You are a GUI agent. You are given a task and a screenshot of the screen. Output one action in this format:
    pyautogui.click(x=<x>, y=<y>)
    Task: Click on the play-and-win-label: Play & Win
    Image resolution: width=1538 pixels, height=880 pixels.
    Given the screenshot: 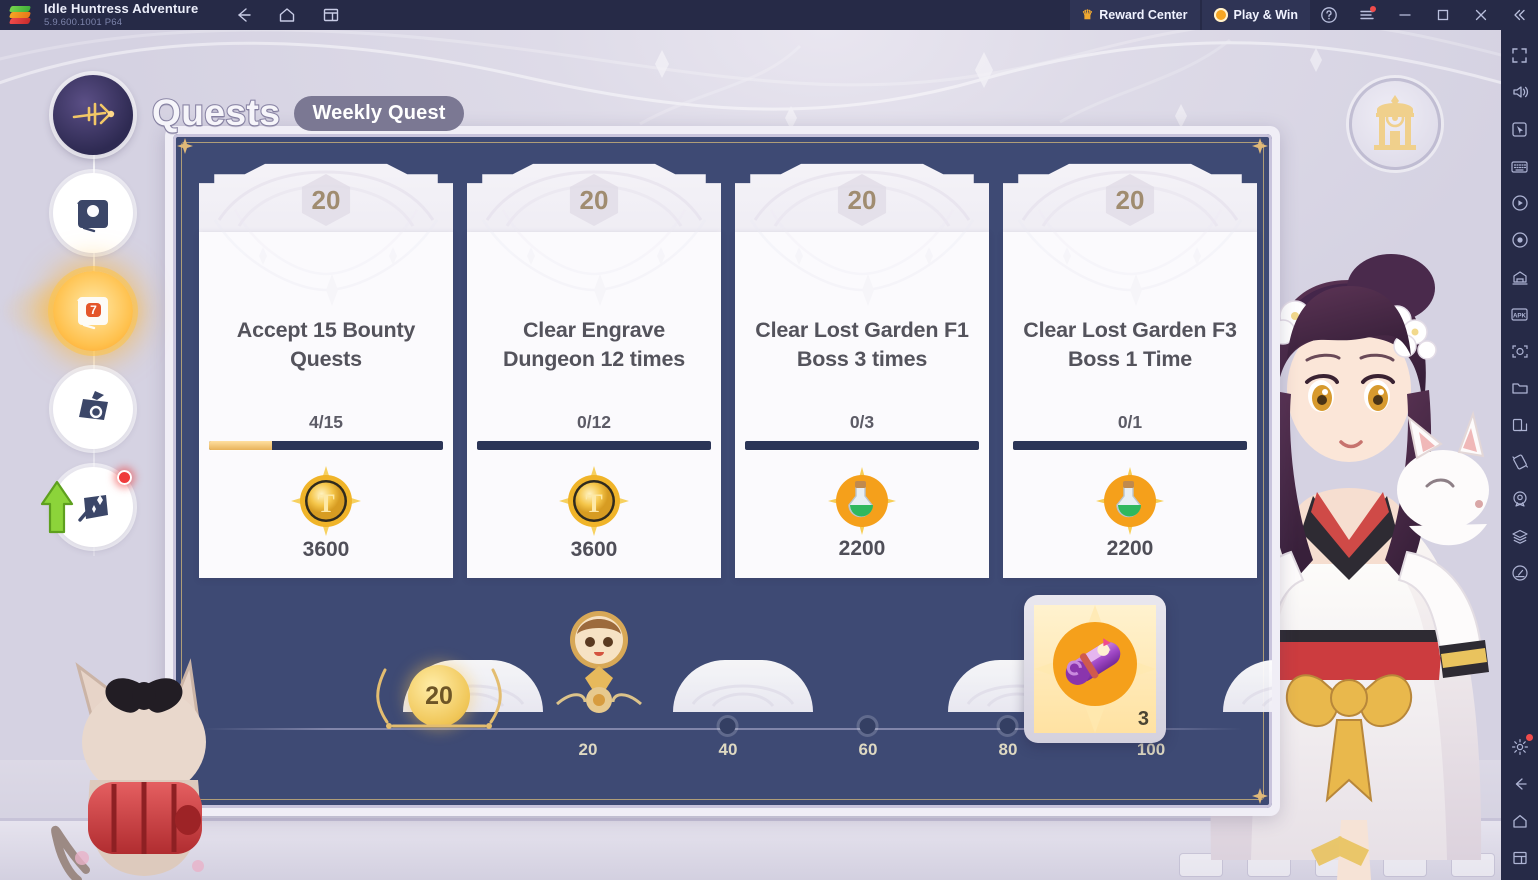 What is the action you would take?
    pyautogui.click(x=1265, y=15)
    